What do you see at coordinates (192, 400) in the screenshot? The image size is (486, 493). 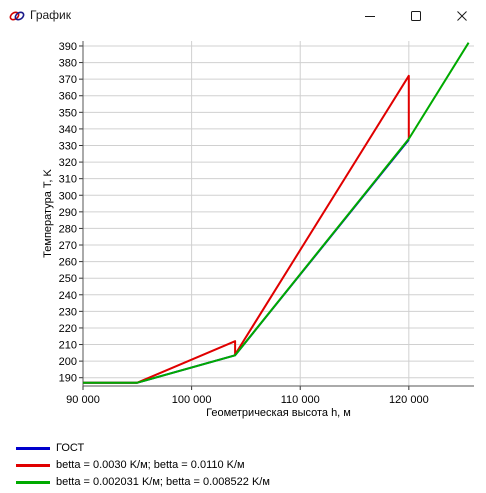 I see `x-tick-label: 100 000` at bounding box center [192, 400].